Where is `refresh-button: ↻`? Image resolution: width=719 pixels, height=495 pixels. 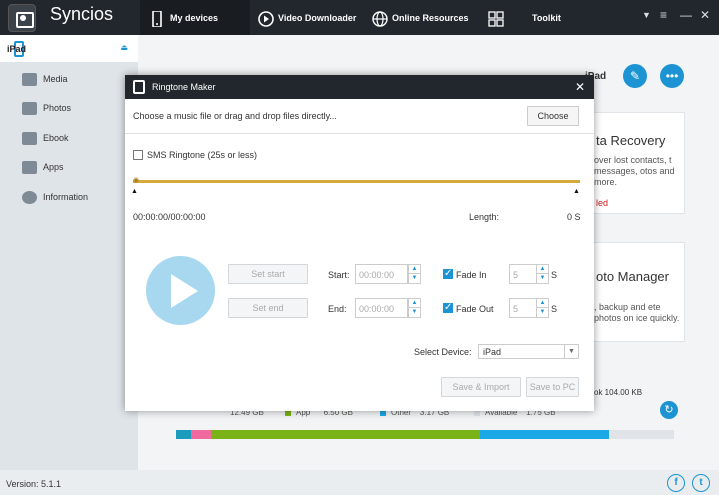
refresh-button: ↻ is located at coordinates (669, 410).